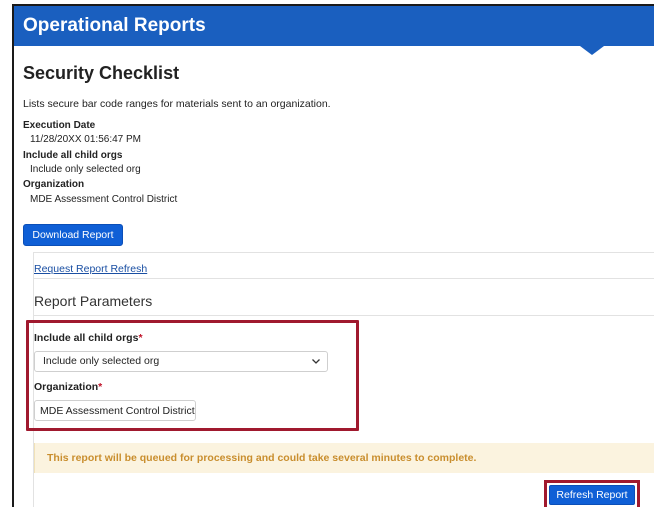 The image size is (658, 507). What do you see at coordinates (86, 139) in the screenshot?
I see `execution-date-value: 11/28/20XX 01:56:47 PM` at bounding box center [86, 139].